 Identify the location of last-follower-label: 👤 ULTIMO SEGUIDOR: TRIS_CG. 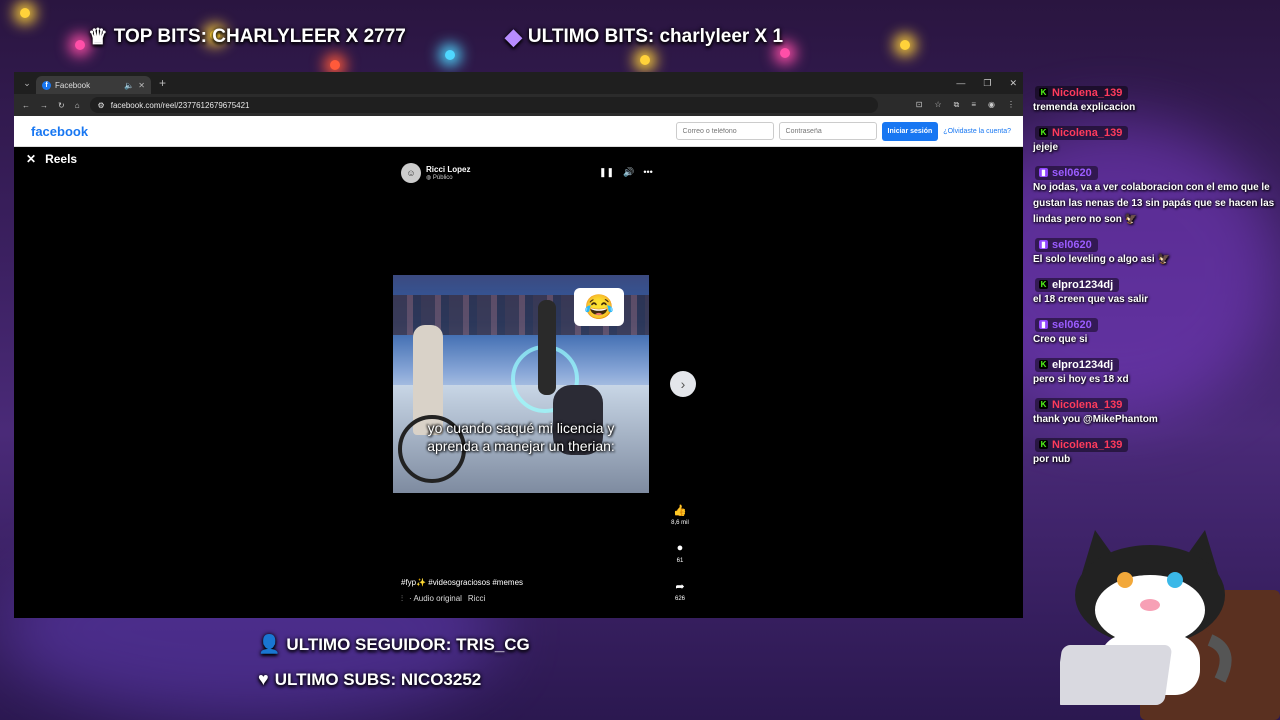
(394, 644).